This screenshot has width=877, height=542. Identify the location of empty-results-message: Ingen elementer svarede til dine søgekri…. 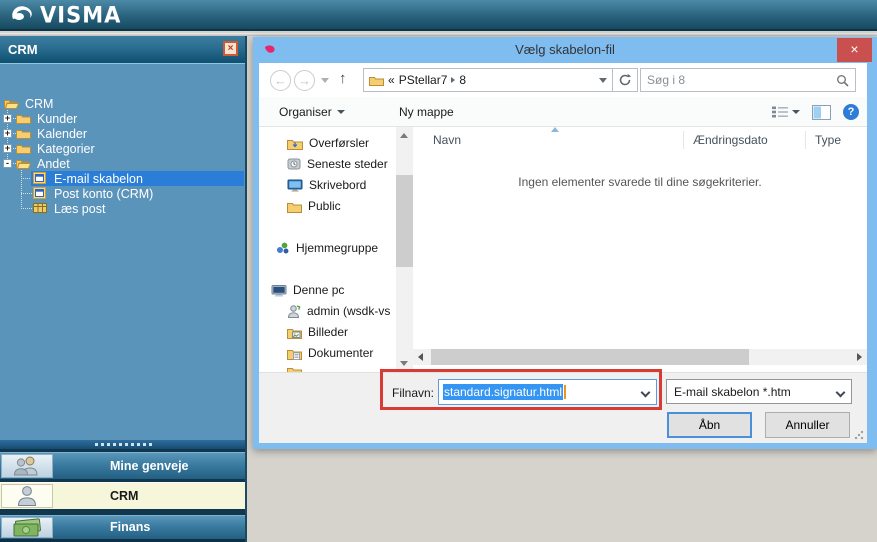
(640, 182).